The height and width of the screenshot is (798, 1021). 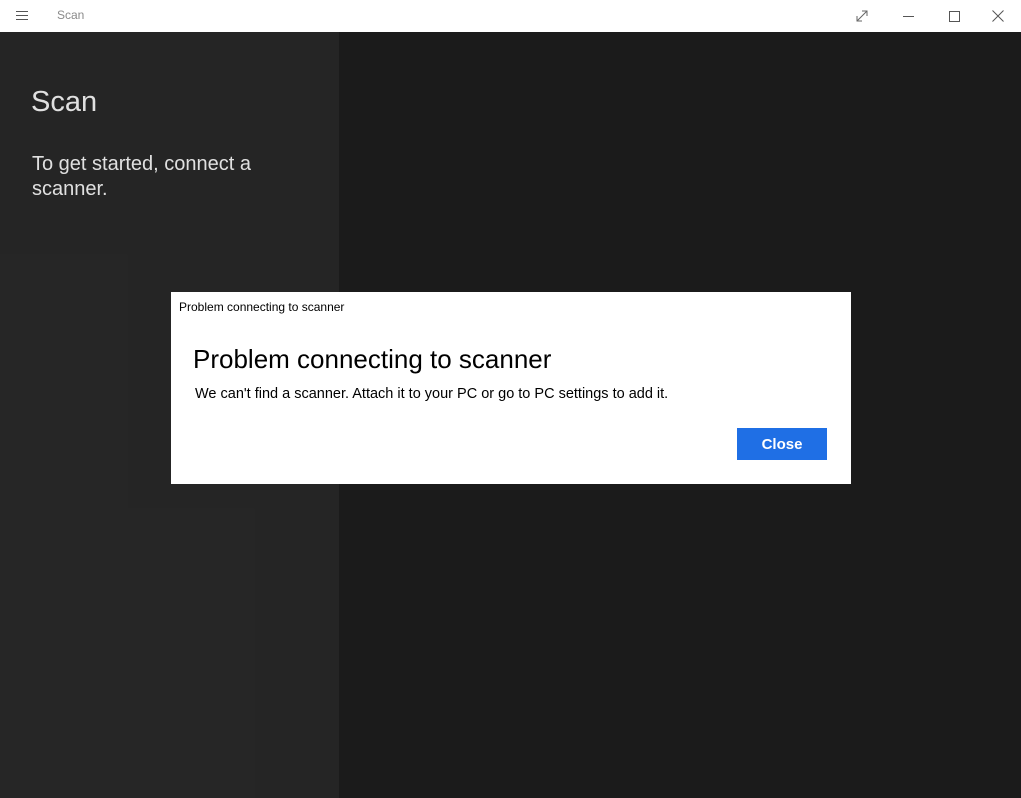 What do you see at coordinates (782, 444) in the screenshot?
I see `close-button: Close` at bounding box center [782, 444].